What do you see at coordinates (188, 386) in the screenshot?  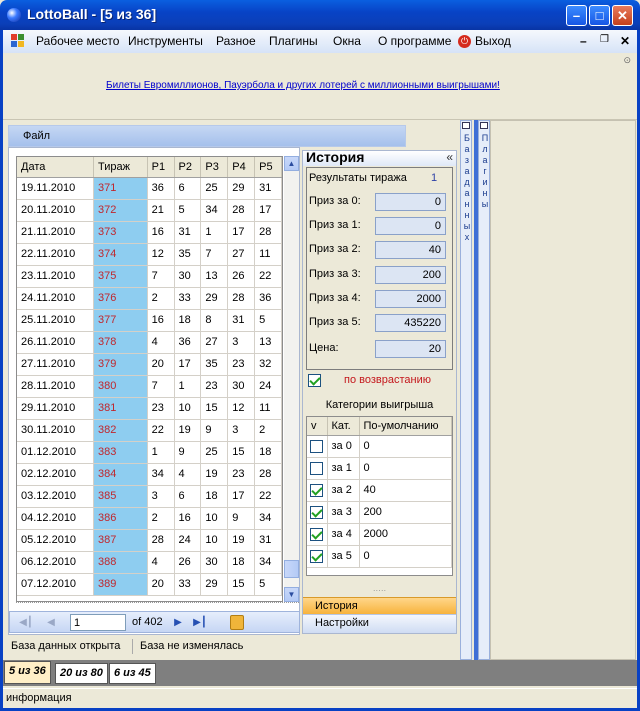 I see `table-cell: 1` at bounding box center [188, 386].